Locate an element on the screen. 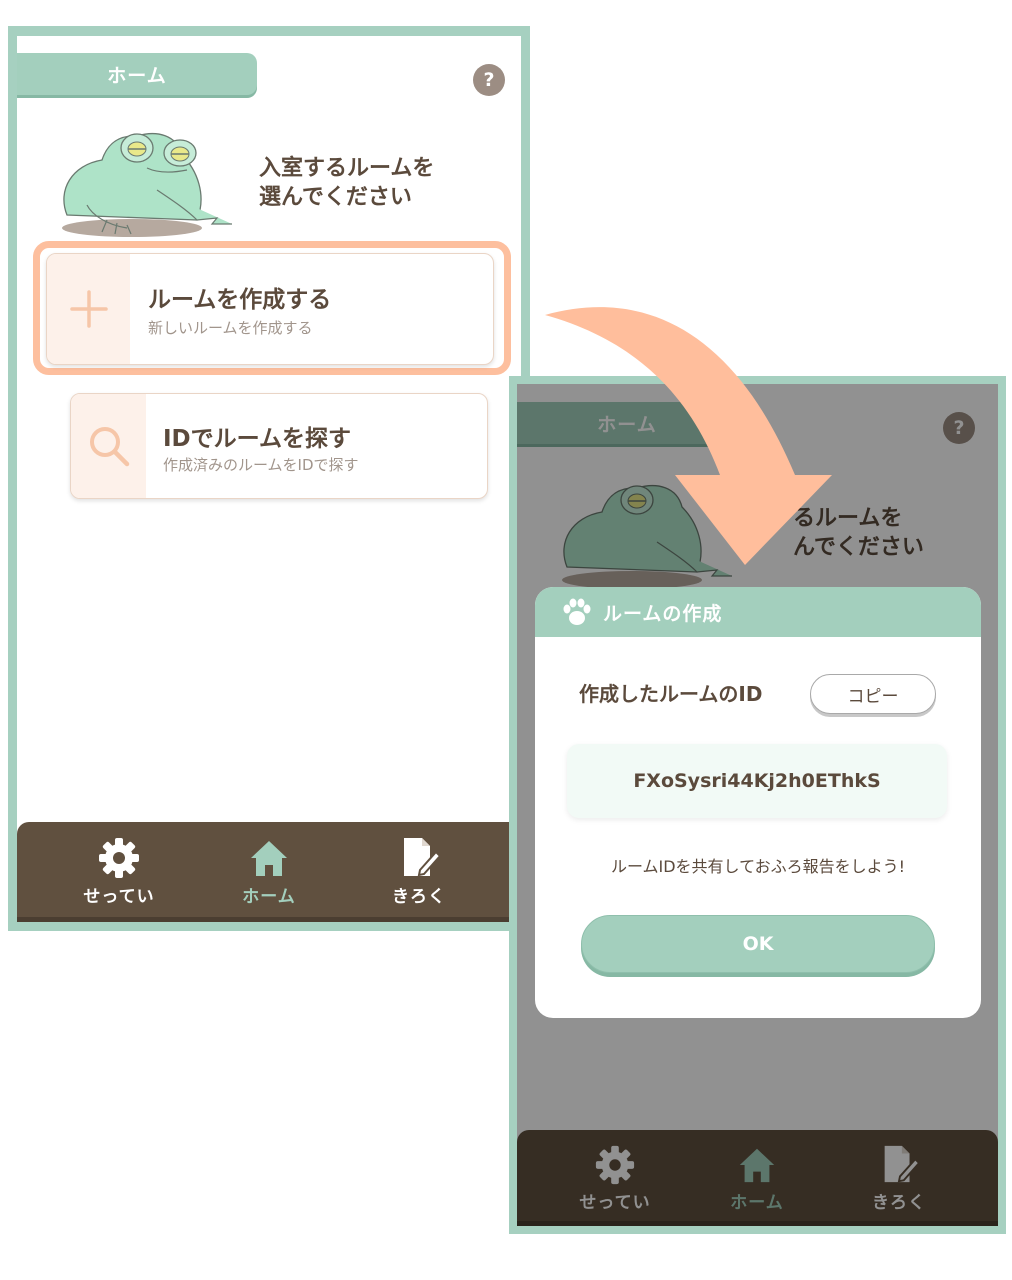 This screenshot has width=1012, height=1280. room-id-value: FXoSysri44Kj2h0EThkS is located at coordinates (757, 781).